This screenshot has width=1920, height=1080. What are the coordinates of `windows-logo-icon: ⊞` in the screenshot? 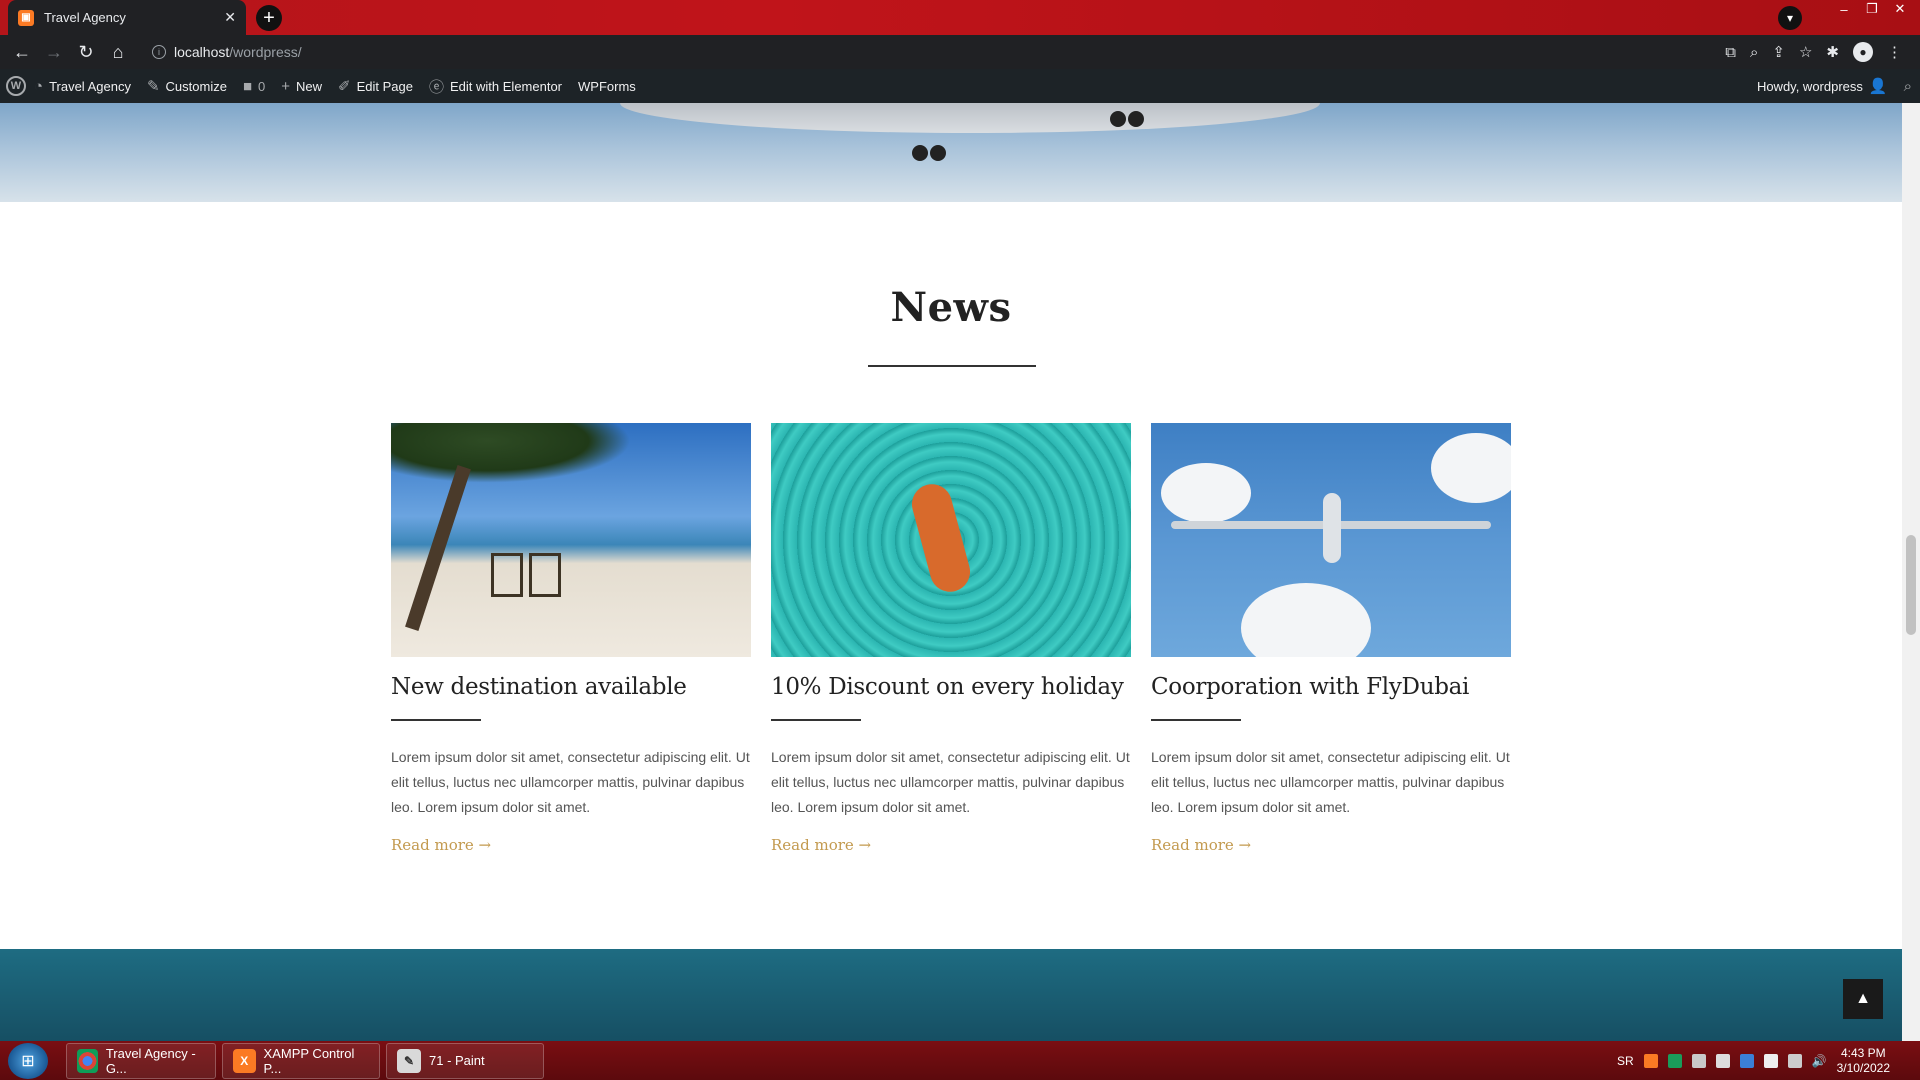 It's located at (28, 1061).